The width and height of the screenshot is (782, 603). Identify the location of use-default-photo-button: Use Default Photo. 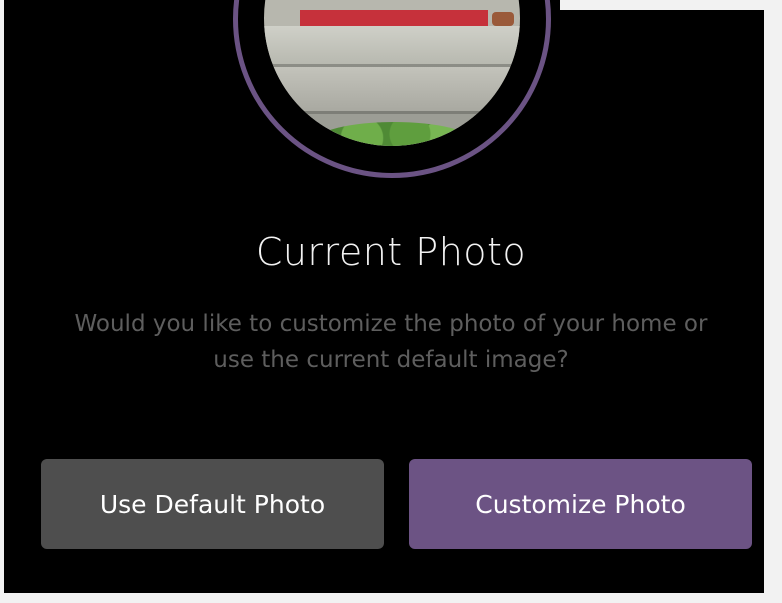
(212, 504).